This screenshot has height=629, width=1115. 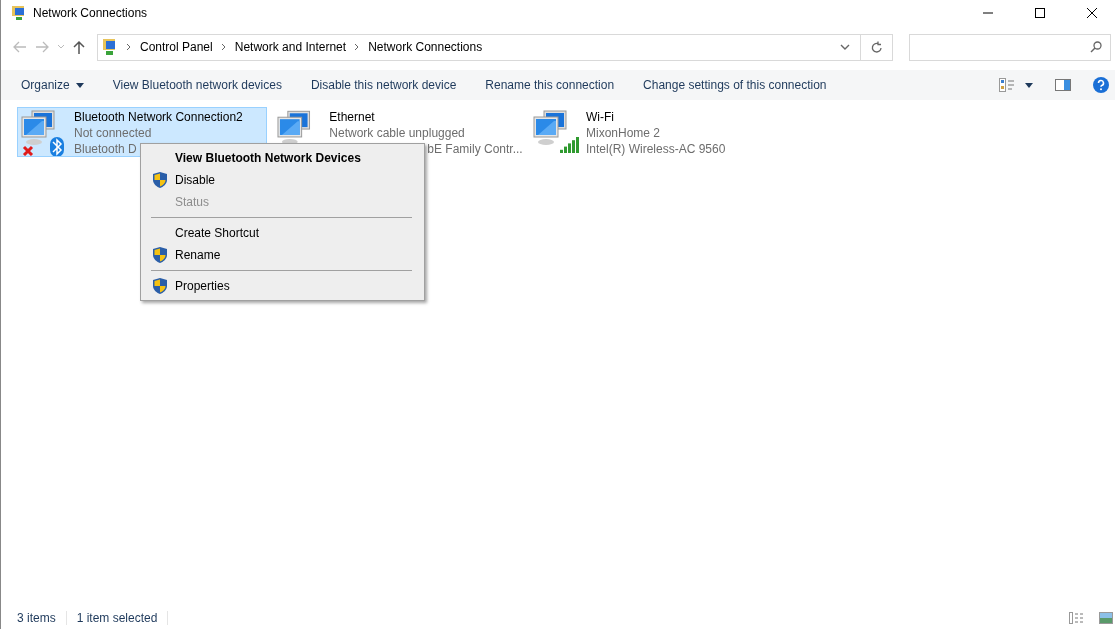 What do you see at coordinates (113, 133) in the screenshot?
I see `connection-status: Not connected` at bounding box center [113, 133].